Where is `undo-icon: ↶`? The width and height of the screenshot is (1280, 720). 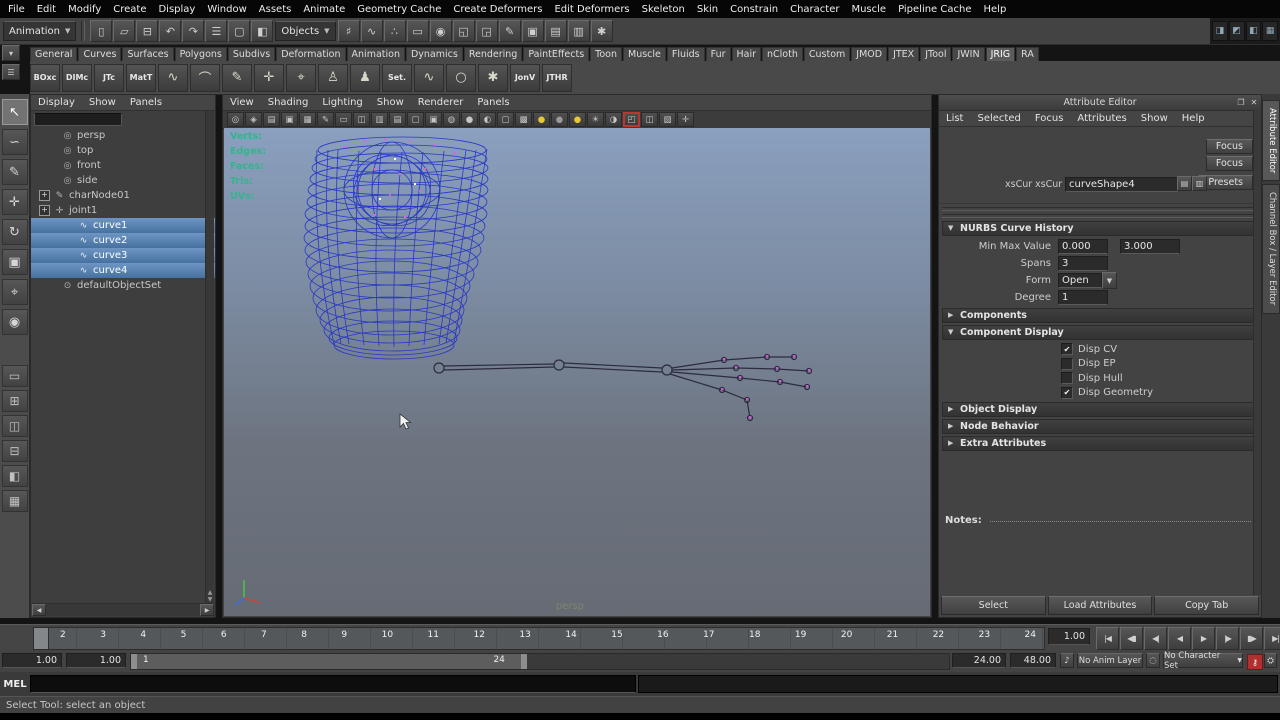
undo-icon: ↶ is located at coordinates (170, 31).